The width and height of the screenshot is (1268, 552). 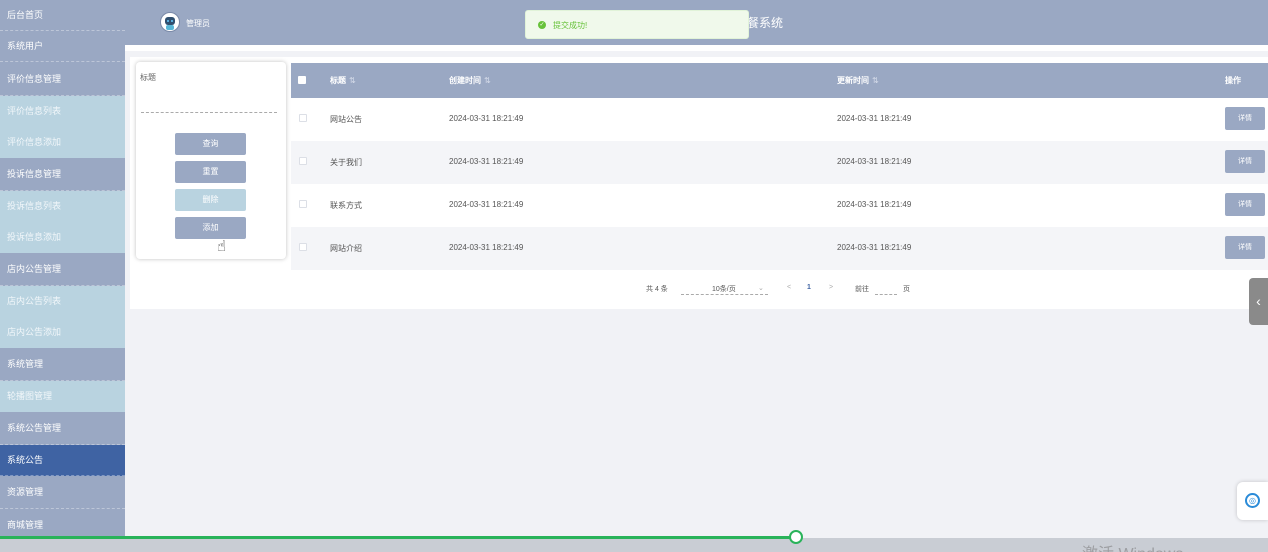 I want to click on next-page-button: >, so click(x=831, y=287).